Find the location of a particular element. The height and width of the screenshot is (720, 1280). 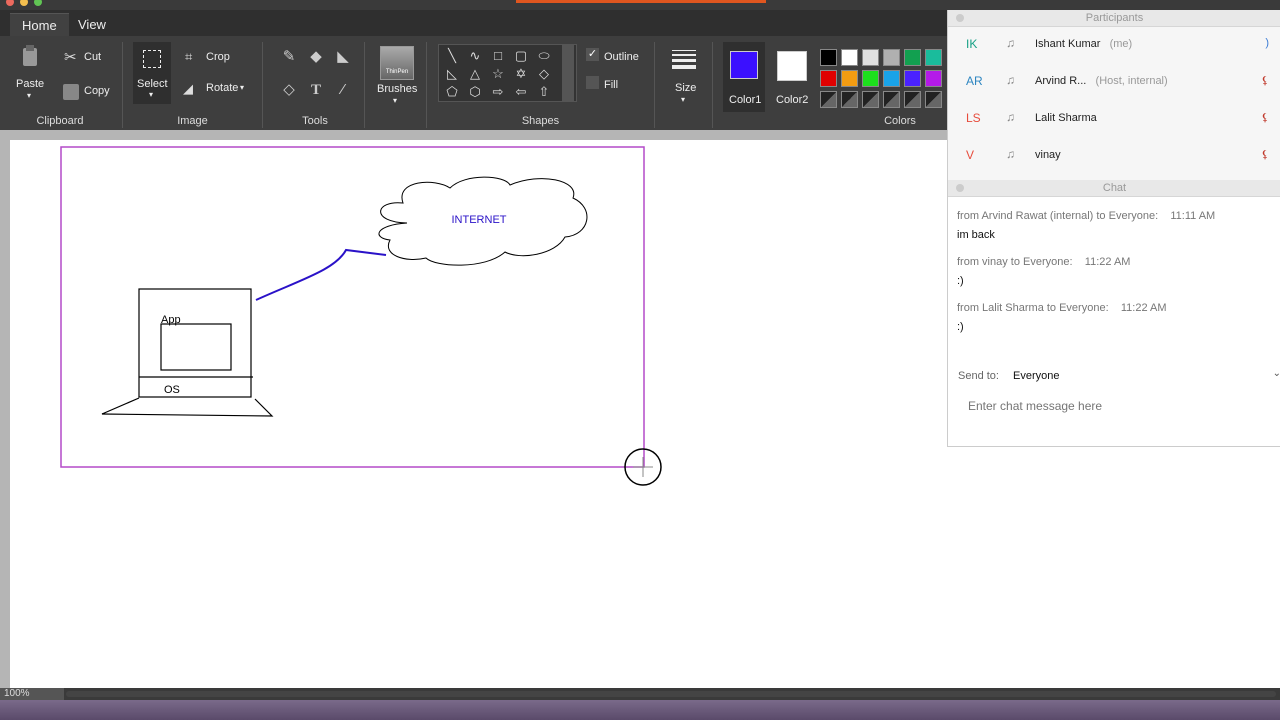

send-to-dropdown: Everyone is located at coordinates (1036, 376).